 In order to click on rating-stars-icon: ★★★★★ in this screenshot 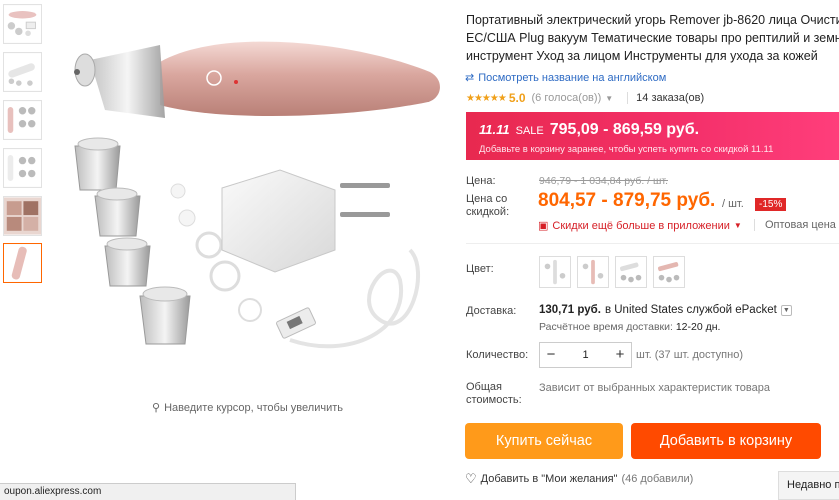, I will do `click(486, 98)`.